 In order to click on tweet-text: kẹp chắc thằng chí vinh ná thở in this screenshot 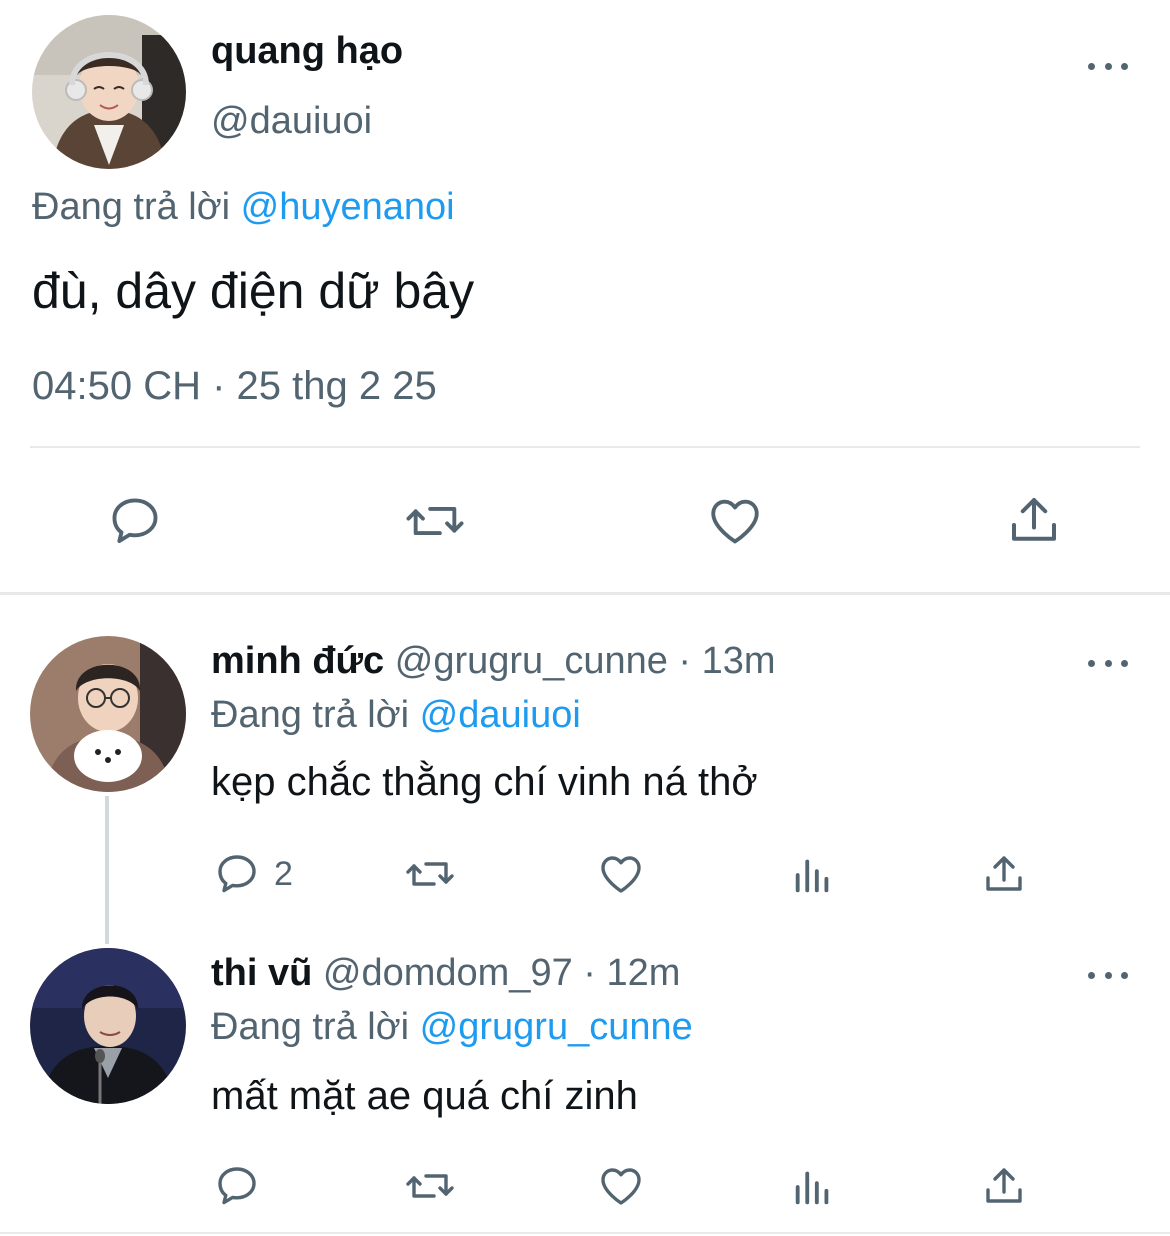, I will do `click(484, 782)`.